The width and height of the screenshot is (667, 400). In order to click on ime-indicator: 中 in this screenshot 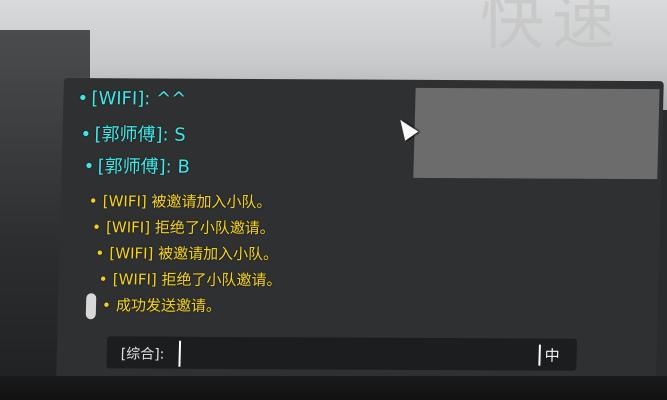, I will do `click(549, 355)`.